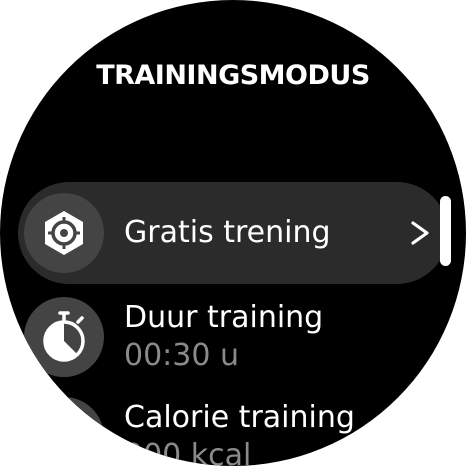  I want to click on page-title: TRAININGSMODUS, so click(233, 75).